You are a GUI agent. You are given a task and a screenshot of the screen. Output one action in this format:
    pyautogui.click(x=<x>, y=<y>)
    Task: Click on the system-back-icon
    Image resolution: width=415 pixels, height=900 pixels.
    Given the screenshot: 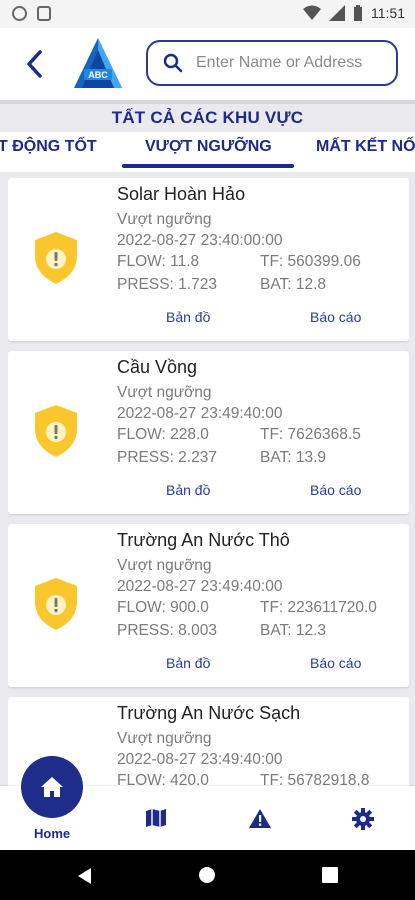 What is the action you would take?
    pyautogui.click(x=84, y=876)
    